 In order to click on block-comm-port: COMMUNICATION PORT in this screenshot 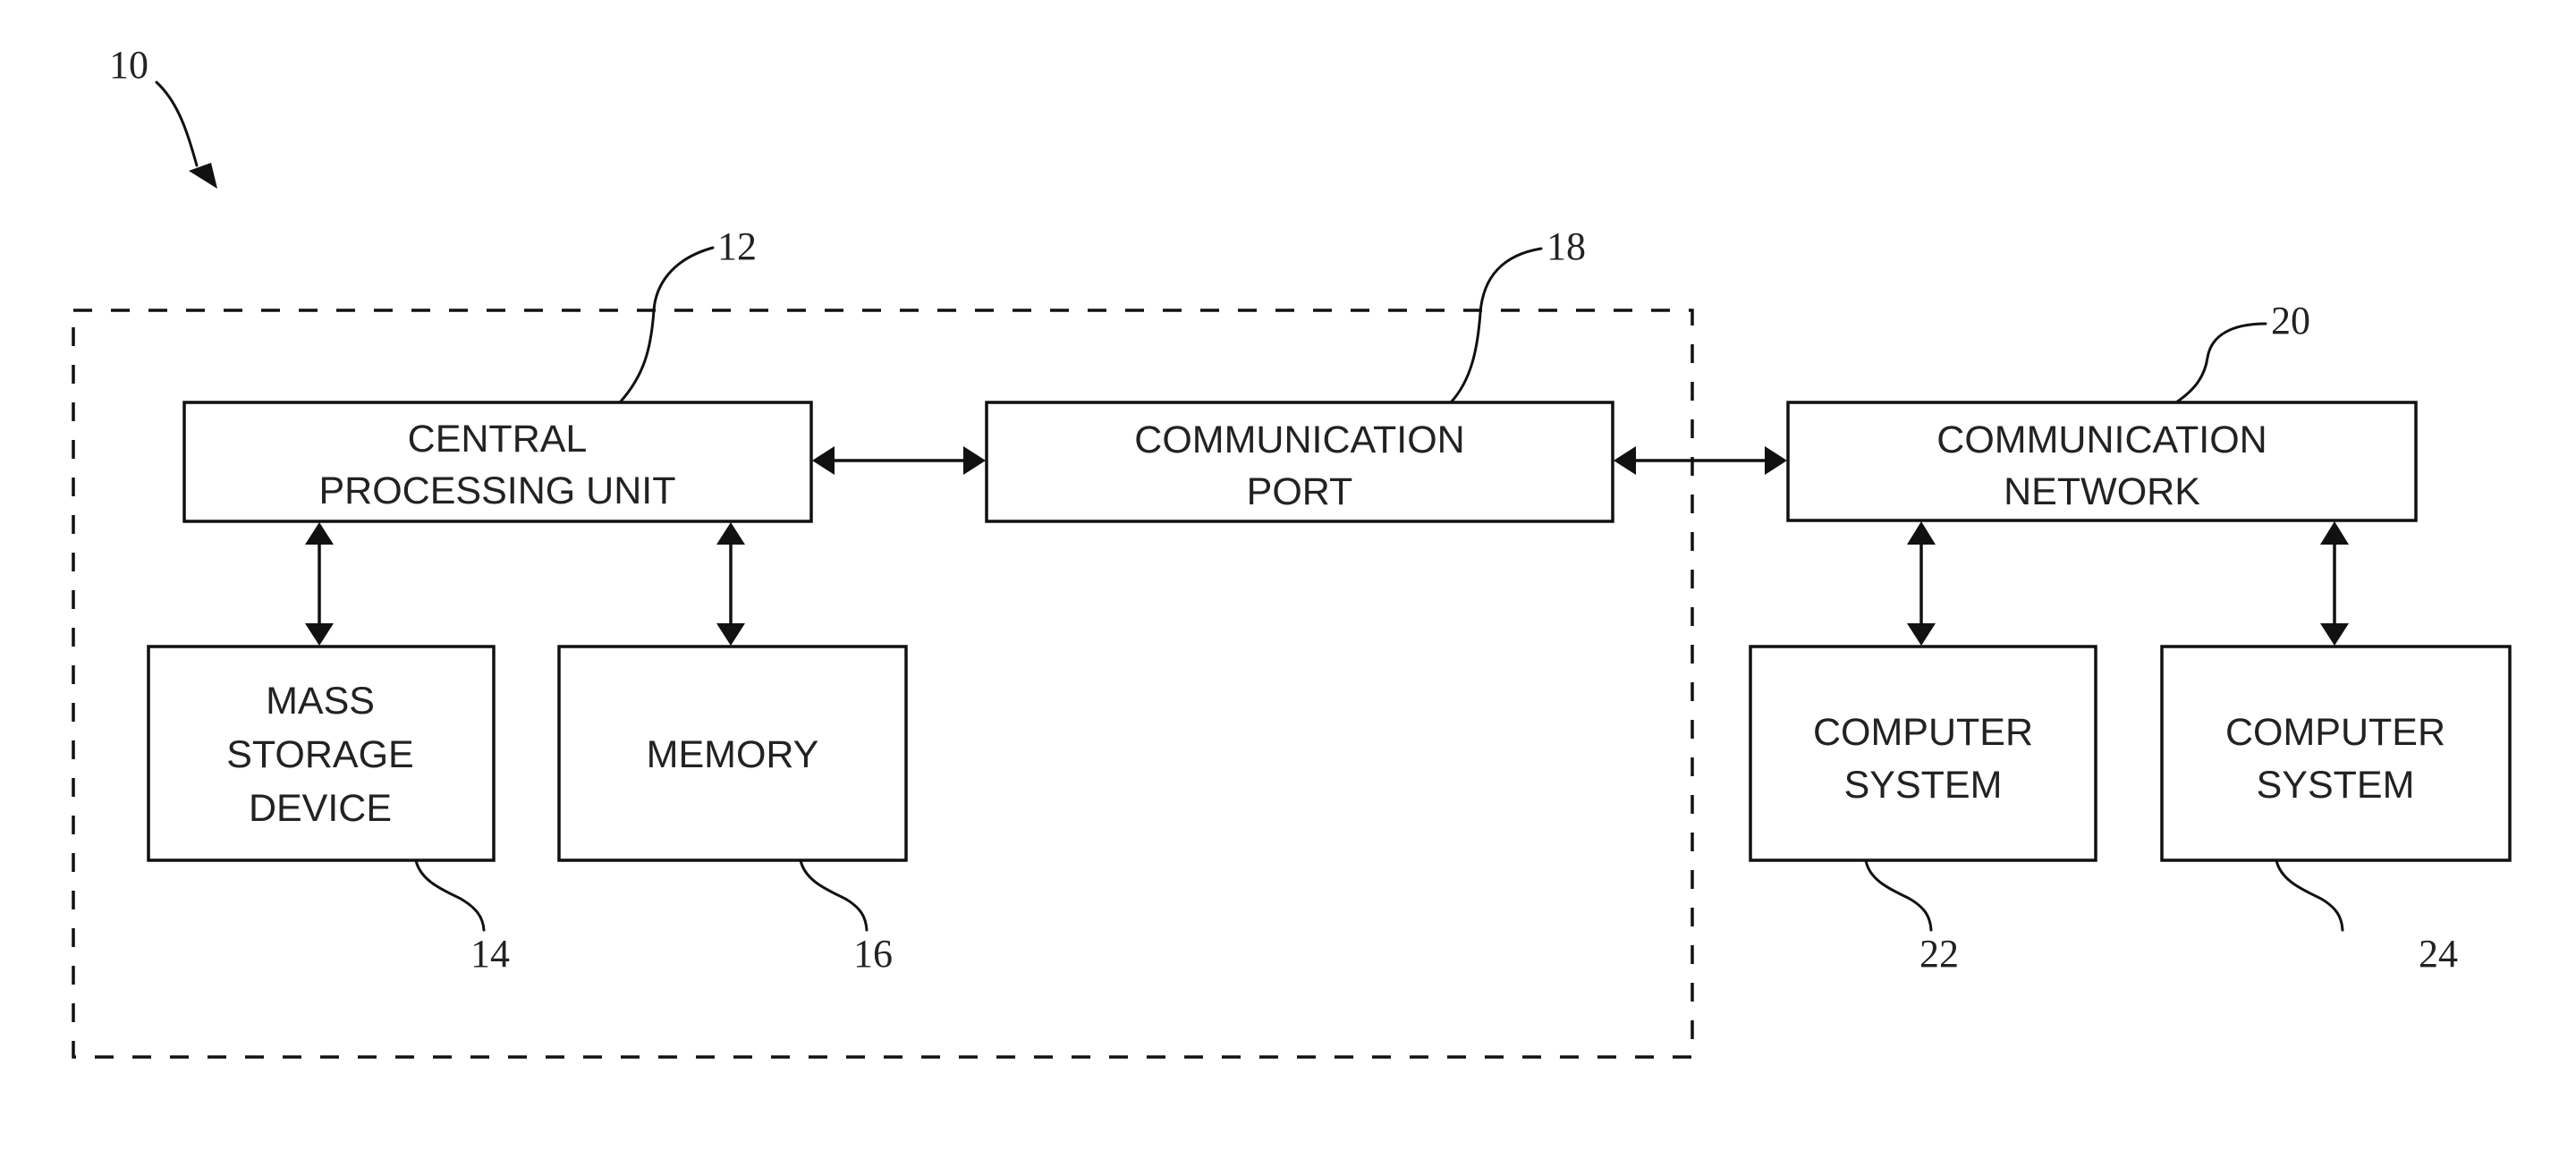, I will do `click(1299, 462)`.